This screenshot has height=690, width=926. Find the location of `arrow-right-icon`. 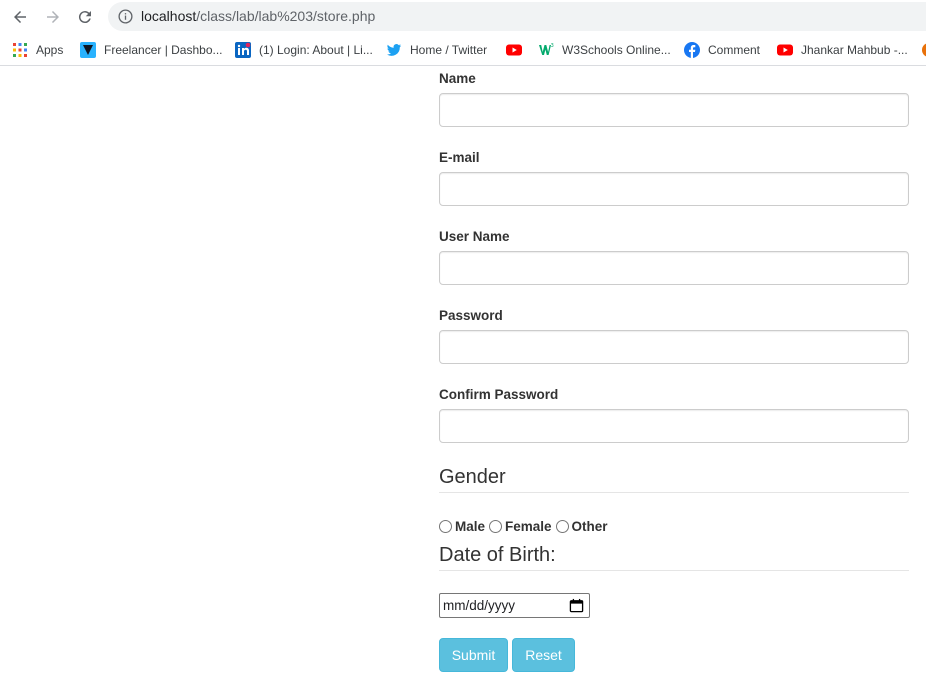

arrow-right-icon is located at coordinates (53, 17).